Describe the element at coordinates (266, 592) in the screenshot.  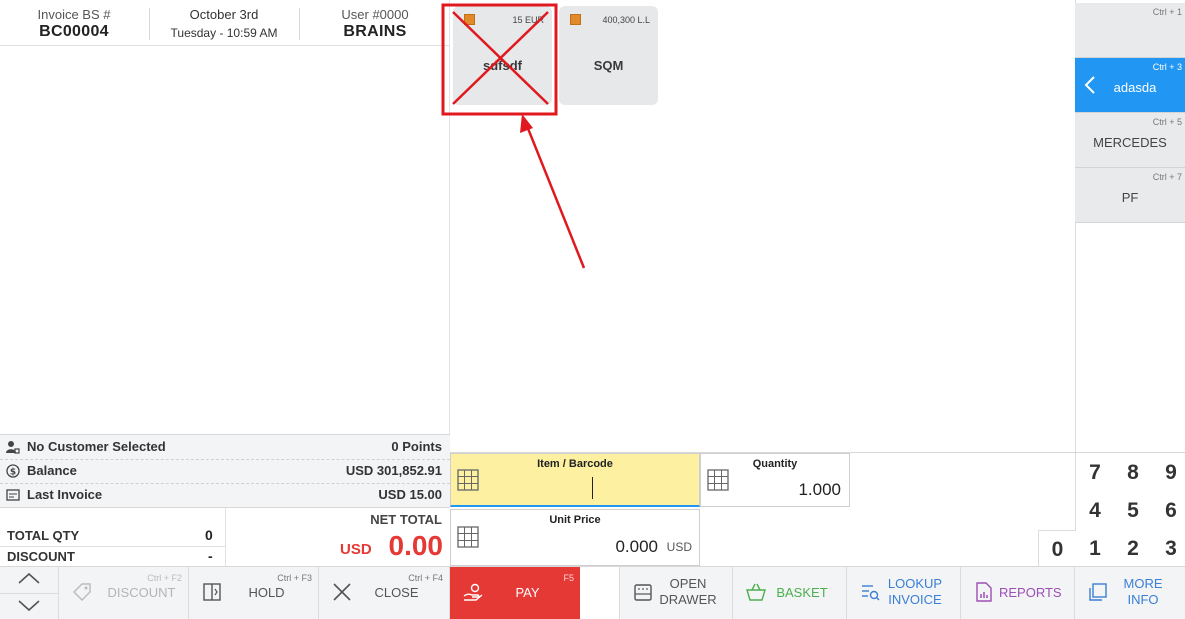
I see `hold-label: HOLD` at that location.